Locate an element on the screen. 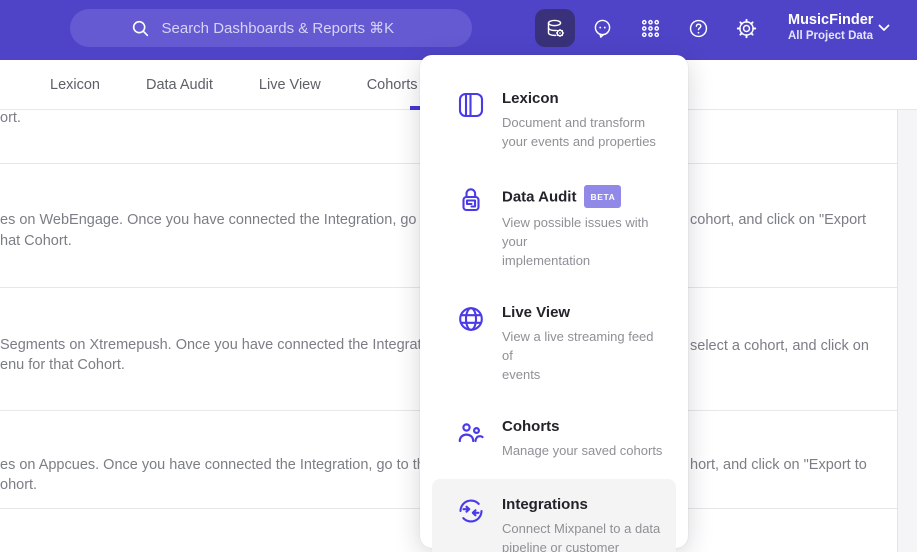 This screenshot has height=552, width=917. list-text-fragment: ort. is located at coordinates (10, 118).